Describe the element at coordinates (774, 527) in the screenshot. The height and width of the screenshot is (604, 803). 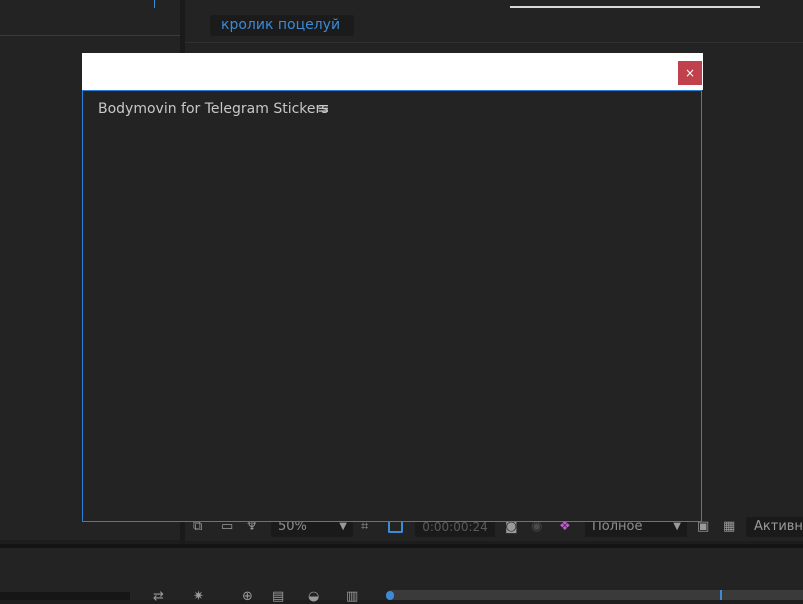
I see `active-camera-dropdown: Активна` at that location.